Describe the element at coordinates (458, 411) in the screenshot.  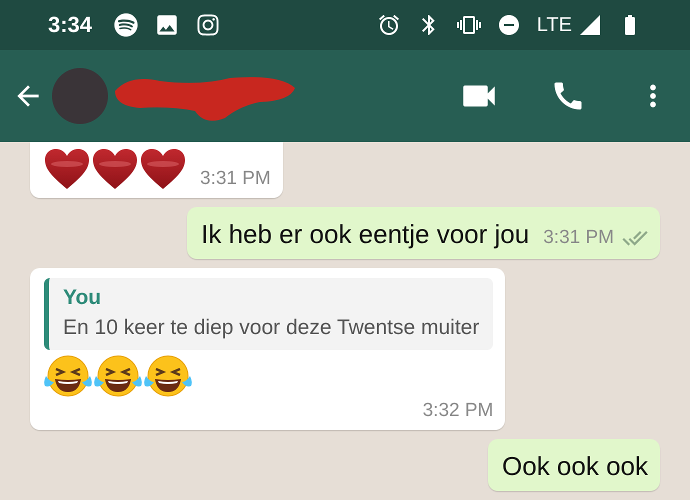
I see `message-time: 3:32 PM` at that location.